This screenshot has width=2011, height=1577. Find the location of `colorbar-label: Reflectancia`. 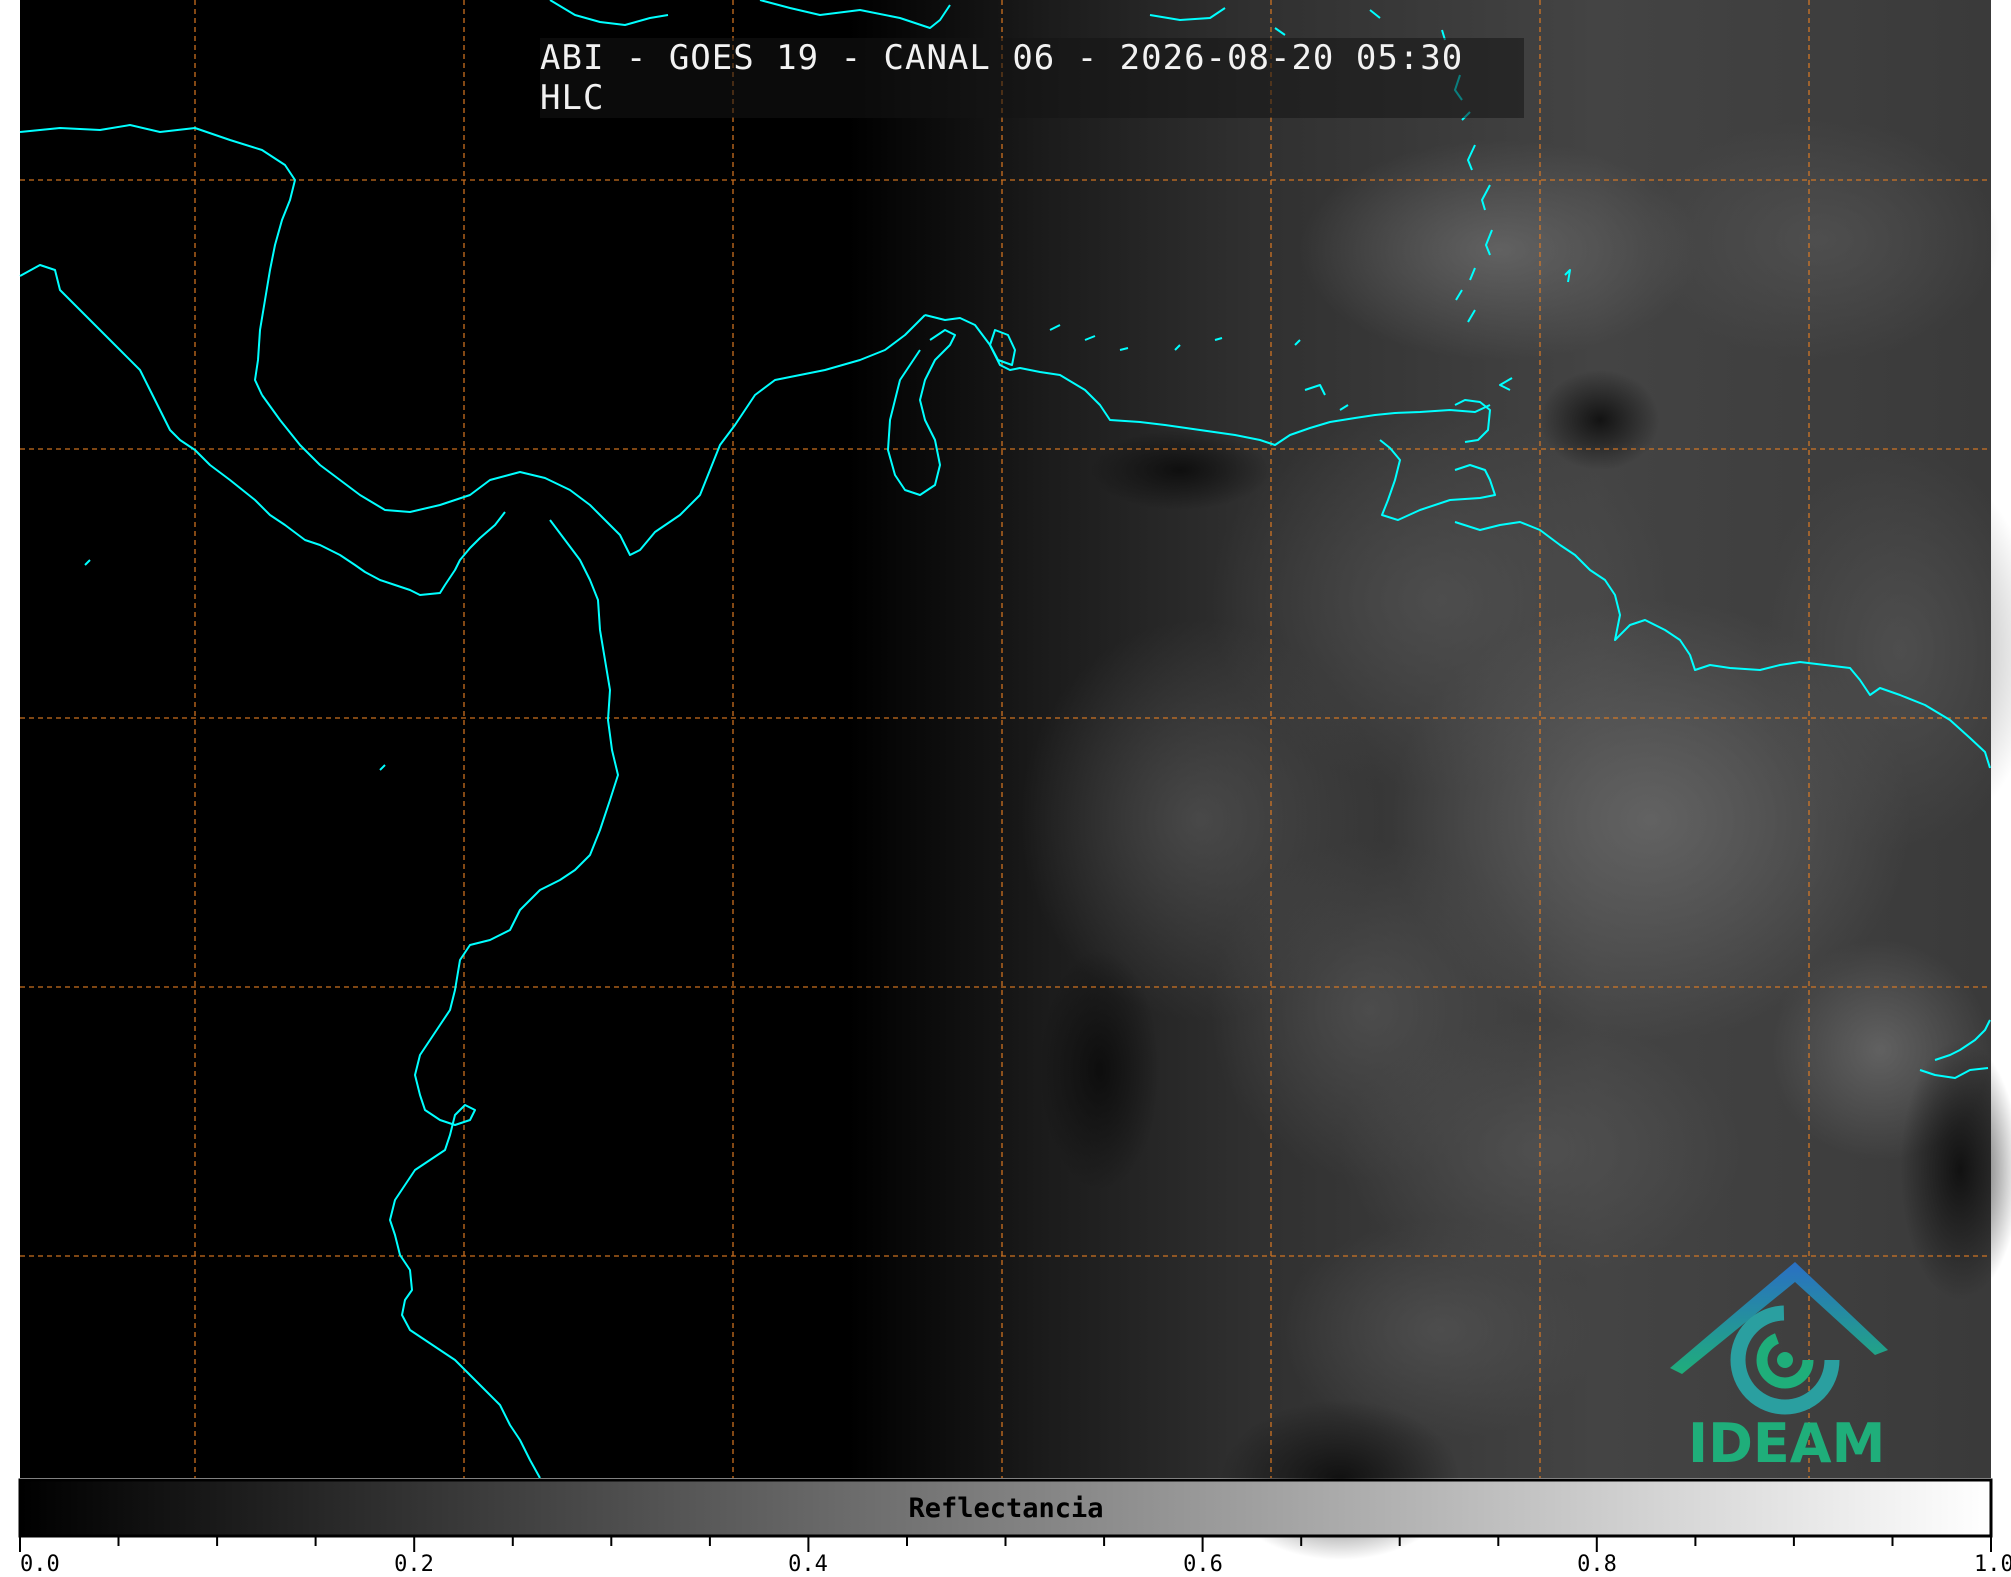

colorbar-label: Reflectancia is located at coordinates (1006, 1508).